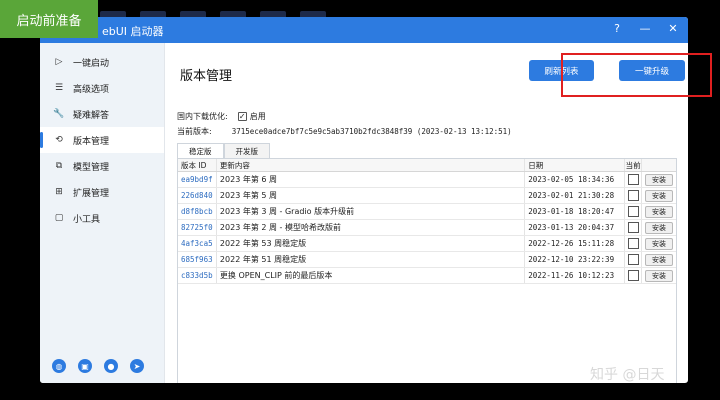 The image size is (720, 400). Describe the element at coordinates (197, 165) in the screenshot. I see `header-version-id: 版本 ID` at that location.